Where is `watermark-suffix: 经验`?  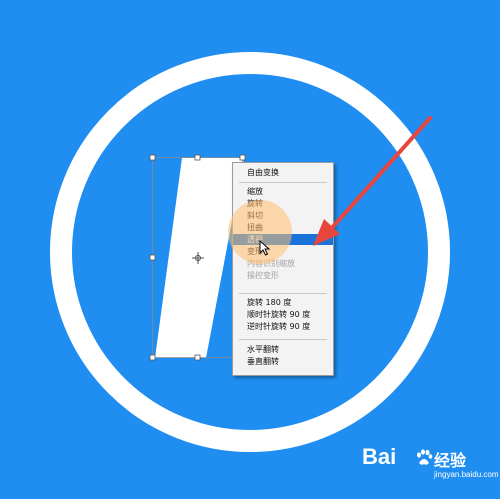
watermark-suffix: 经验 is located at coordinates (450, 460).